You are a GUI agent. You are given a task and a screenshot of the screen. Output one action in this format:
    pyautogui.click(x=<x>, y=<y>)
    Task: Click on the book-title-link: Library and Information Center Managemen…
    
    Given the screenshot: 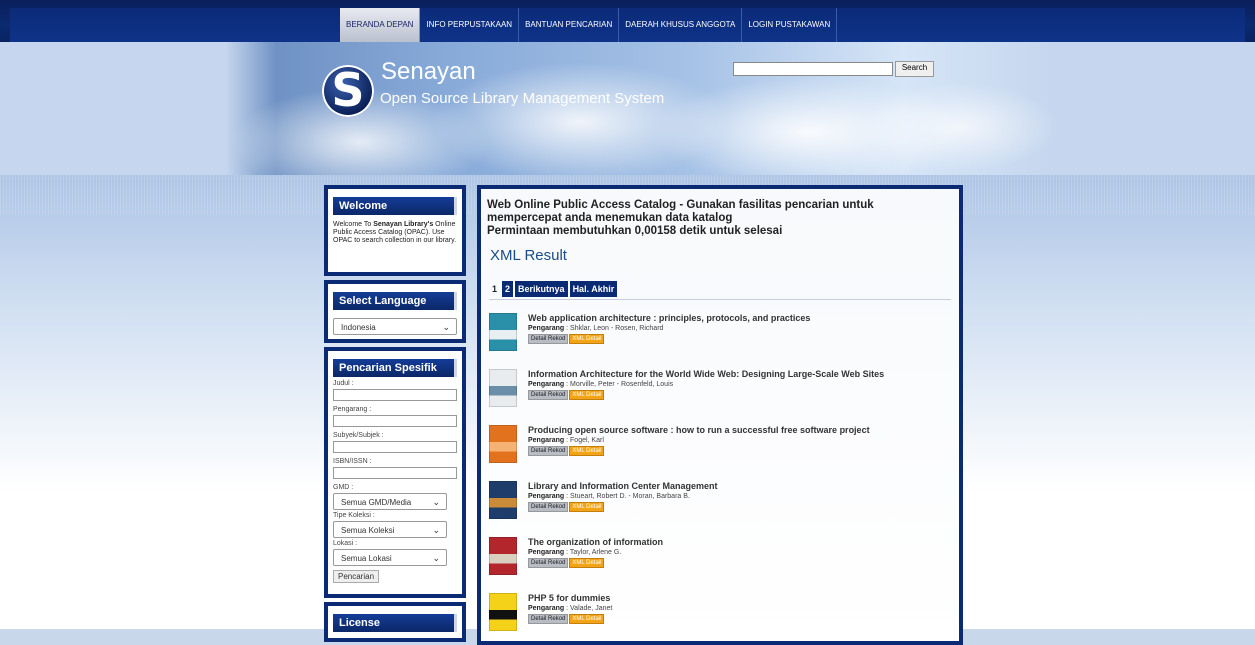 What is the action you would take?
    pyautogui.click(x=623, y=486)
    